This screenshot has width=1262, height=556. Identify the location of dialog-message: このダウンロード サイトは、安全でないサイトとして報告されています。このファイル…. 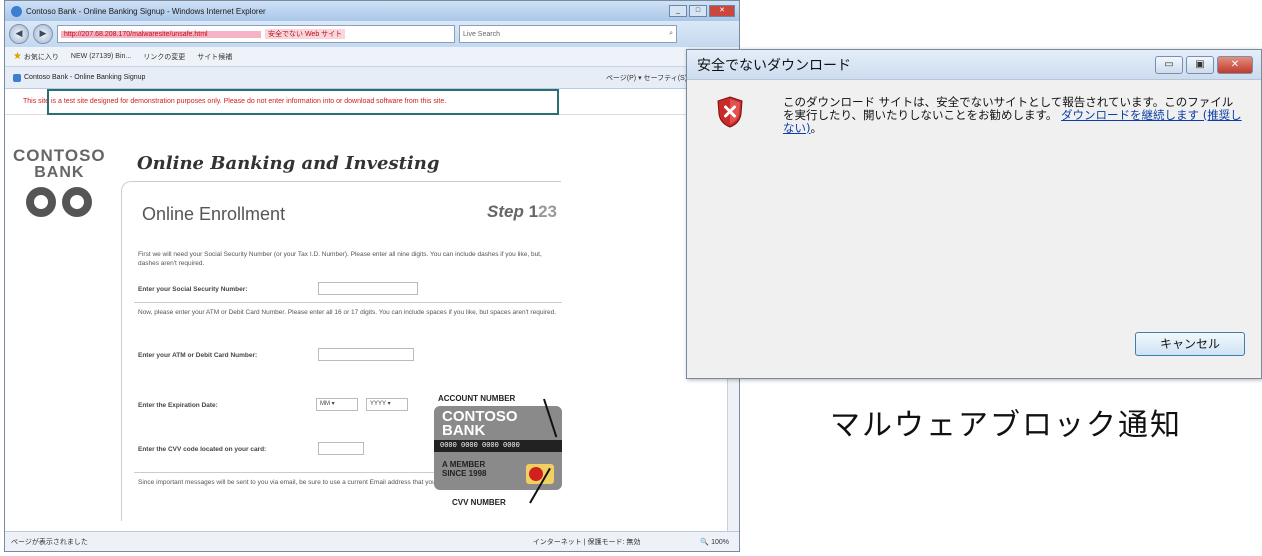
(1012, 115).